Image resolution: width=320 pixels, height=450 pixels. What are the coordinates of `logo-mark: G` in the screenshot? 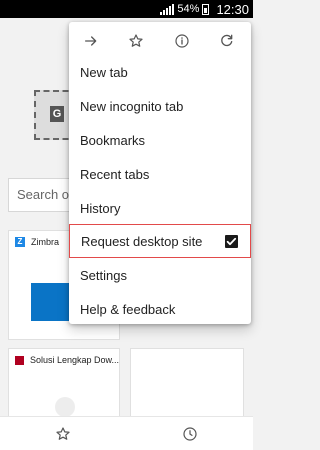 It's located at (57, 114).